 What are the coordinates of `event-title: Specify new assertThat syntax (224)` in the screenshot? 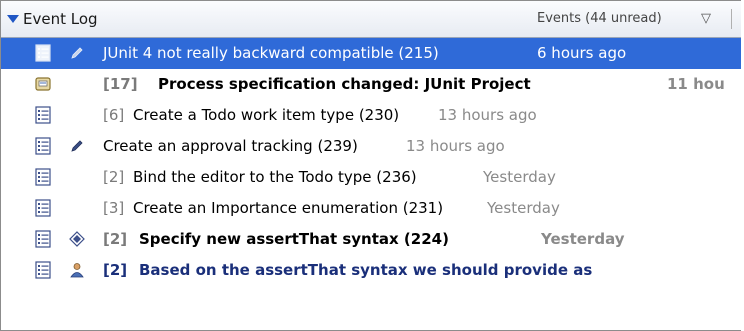 It's located at (294, 239).